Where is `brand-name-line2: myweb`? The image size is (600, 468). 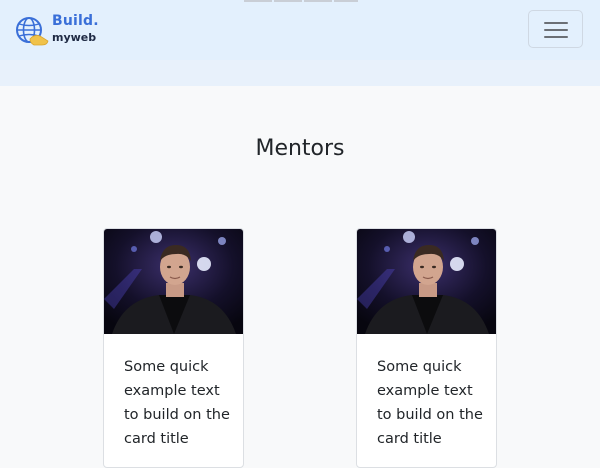 brand-name-line2: myweb is located at coordinates (74, 37).